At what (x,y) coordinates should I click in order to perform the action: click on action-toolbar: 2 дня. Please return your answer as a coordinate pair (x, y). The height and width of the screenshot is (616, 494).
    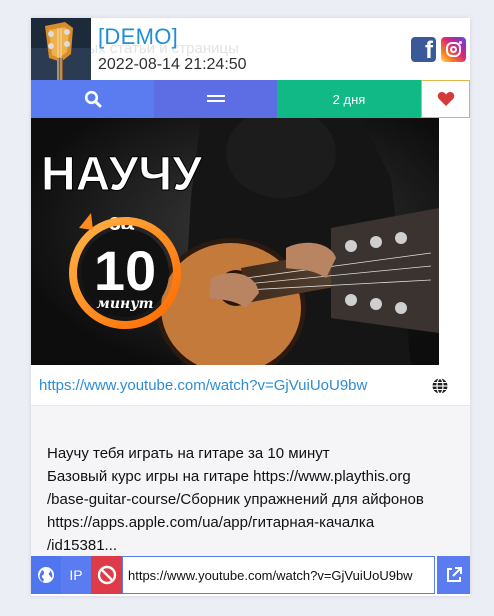
    Looking at the image, I should click on (250, 99).